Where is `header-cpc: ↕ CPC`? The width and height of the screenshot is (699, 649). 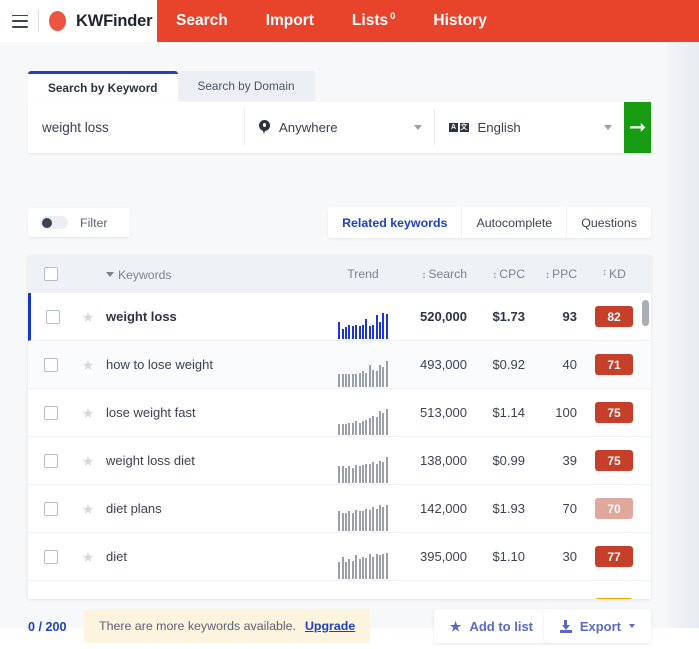 header-cpc: ↕ CPC is located at coordinates (496, 274).